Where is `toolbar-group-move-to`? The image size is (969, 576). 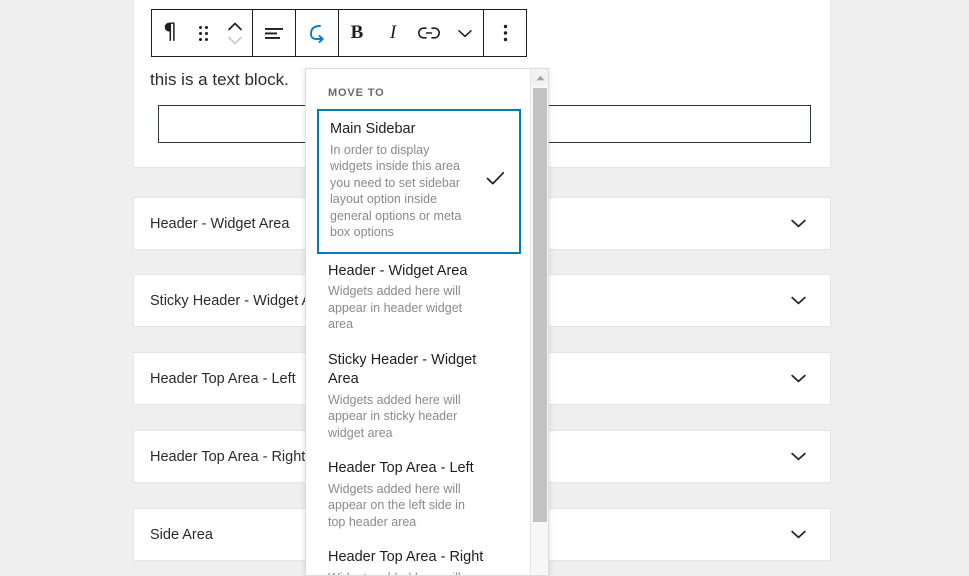 toolbar-group-move-to is located at coordinates (317, 33).